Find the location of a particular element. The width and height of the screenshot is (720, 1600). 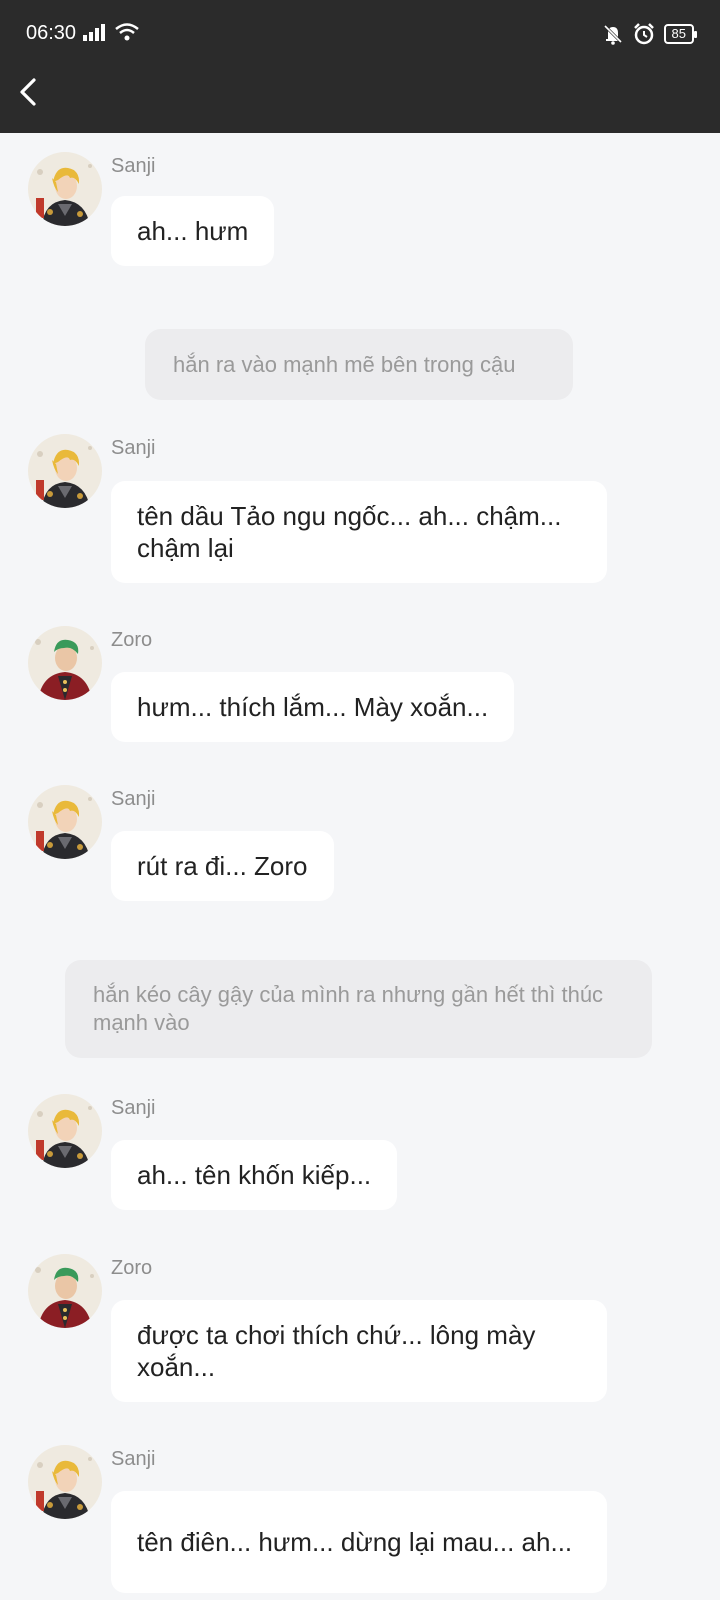

message-text: ah... hưm is located at coordinates (193, 231).